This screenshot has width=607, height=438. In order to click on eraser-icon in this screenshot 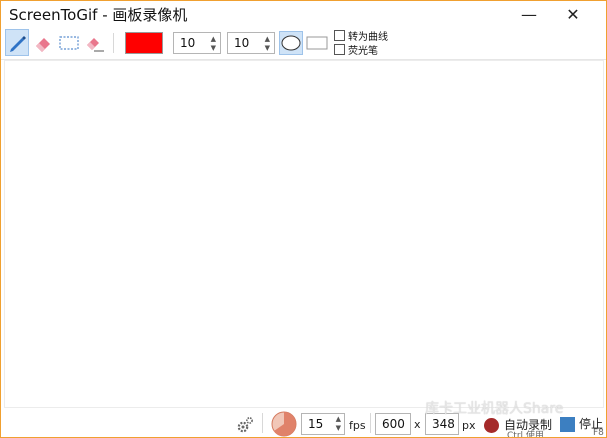, I will do `click(43, 44)`.